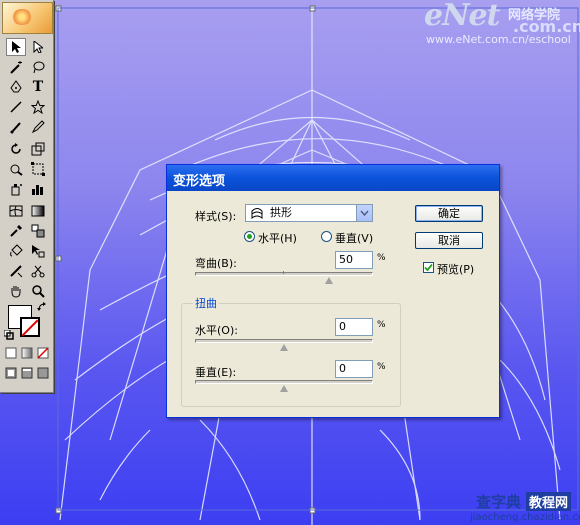 The image size is (580, 525). I want to click on bend-input: 50, so click(354, 260).